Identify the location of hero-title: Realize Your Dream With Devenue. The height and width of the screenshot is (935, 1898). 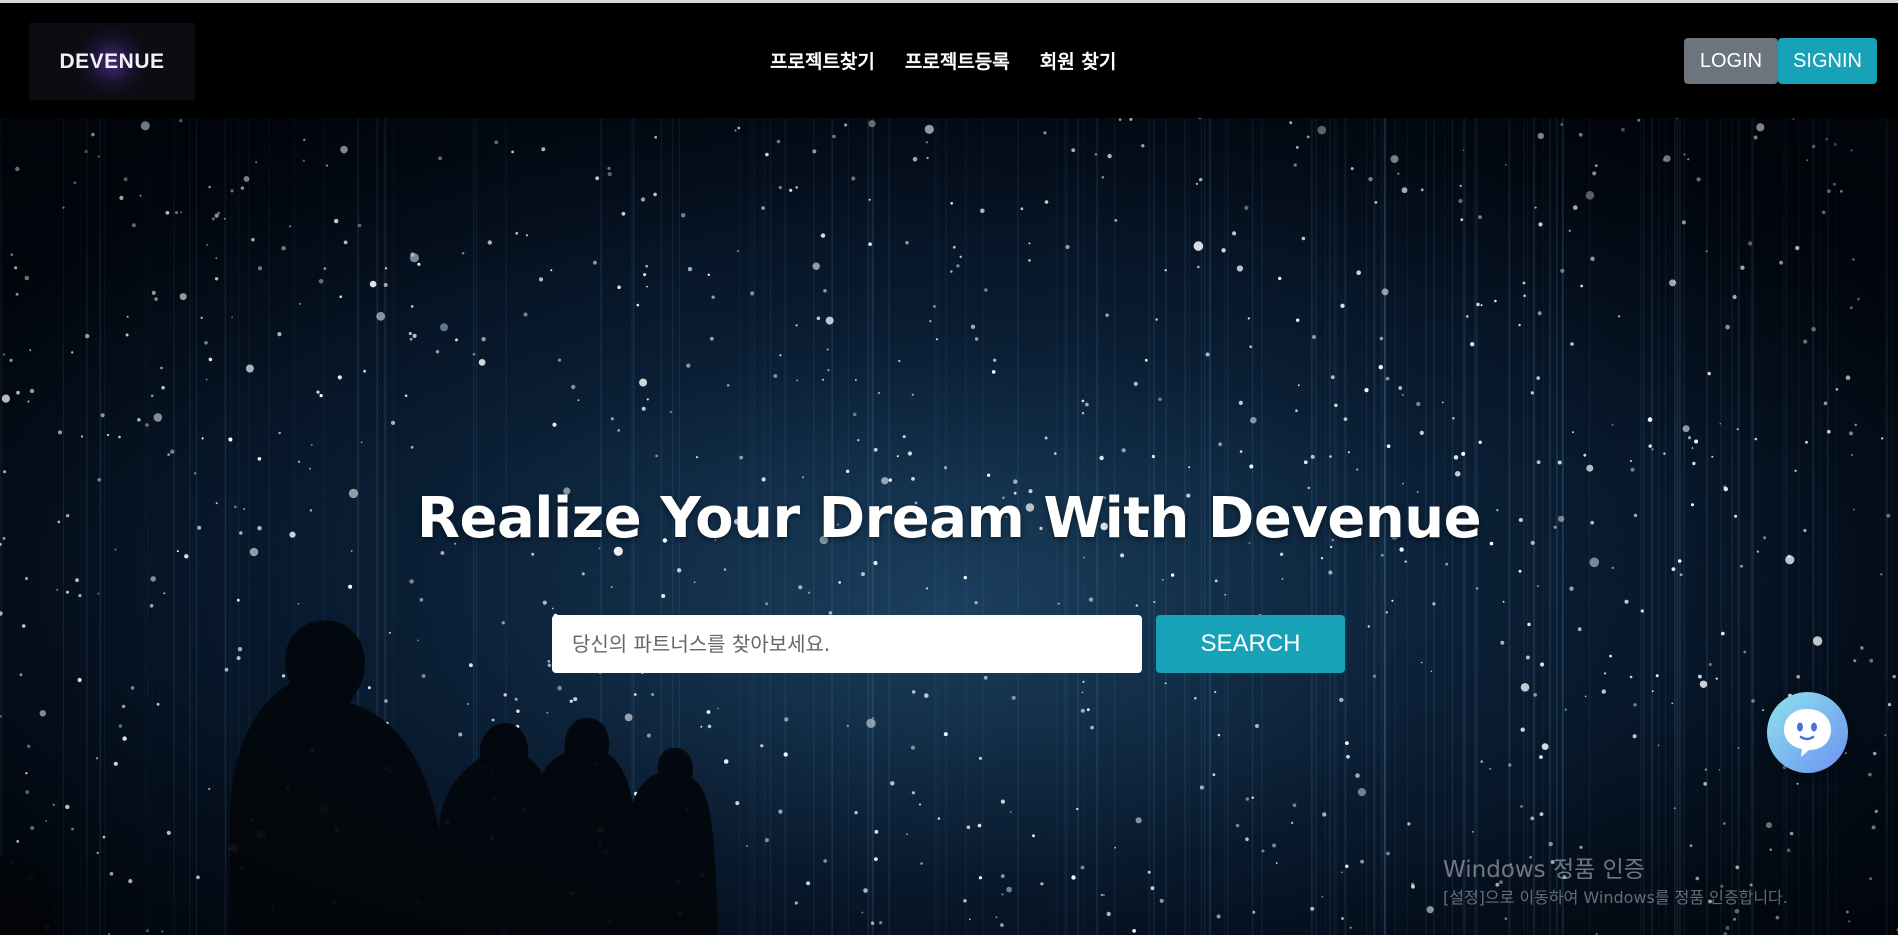
(949, 518).